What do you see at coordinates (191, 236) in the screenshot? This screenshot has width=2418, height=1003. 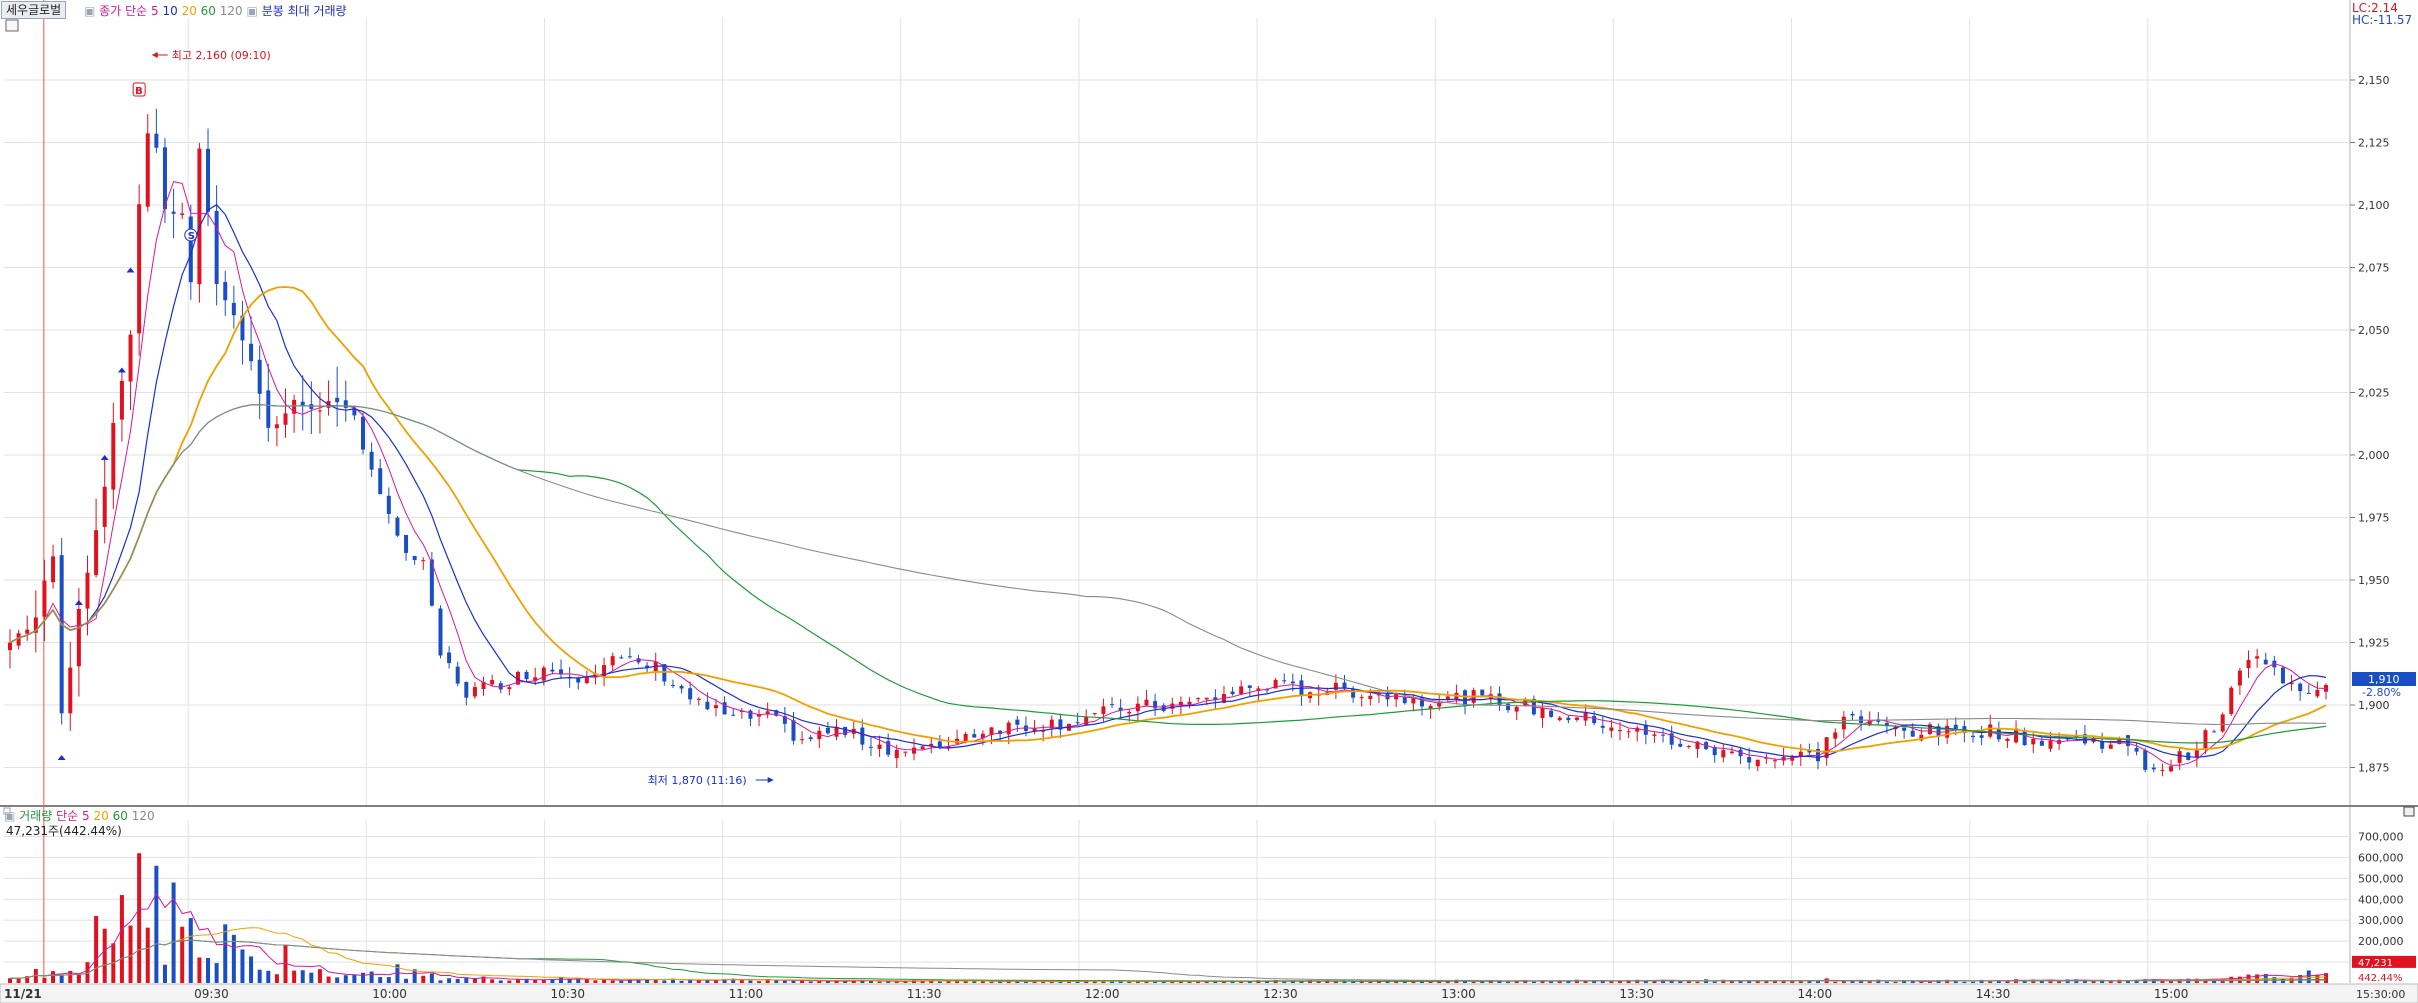 I see `sell-marker-label: S` at bounding box center [191, 236].